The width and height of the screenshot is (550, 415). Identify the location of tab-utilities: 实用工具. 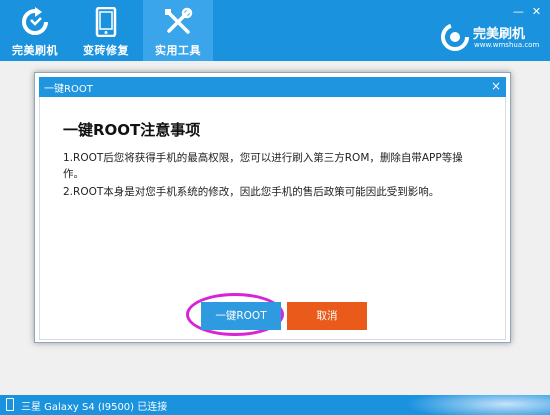
(178, 30).